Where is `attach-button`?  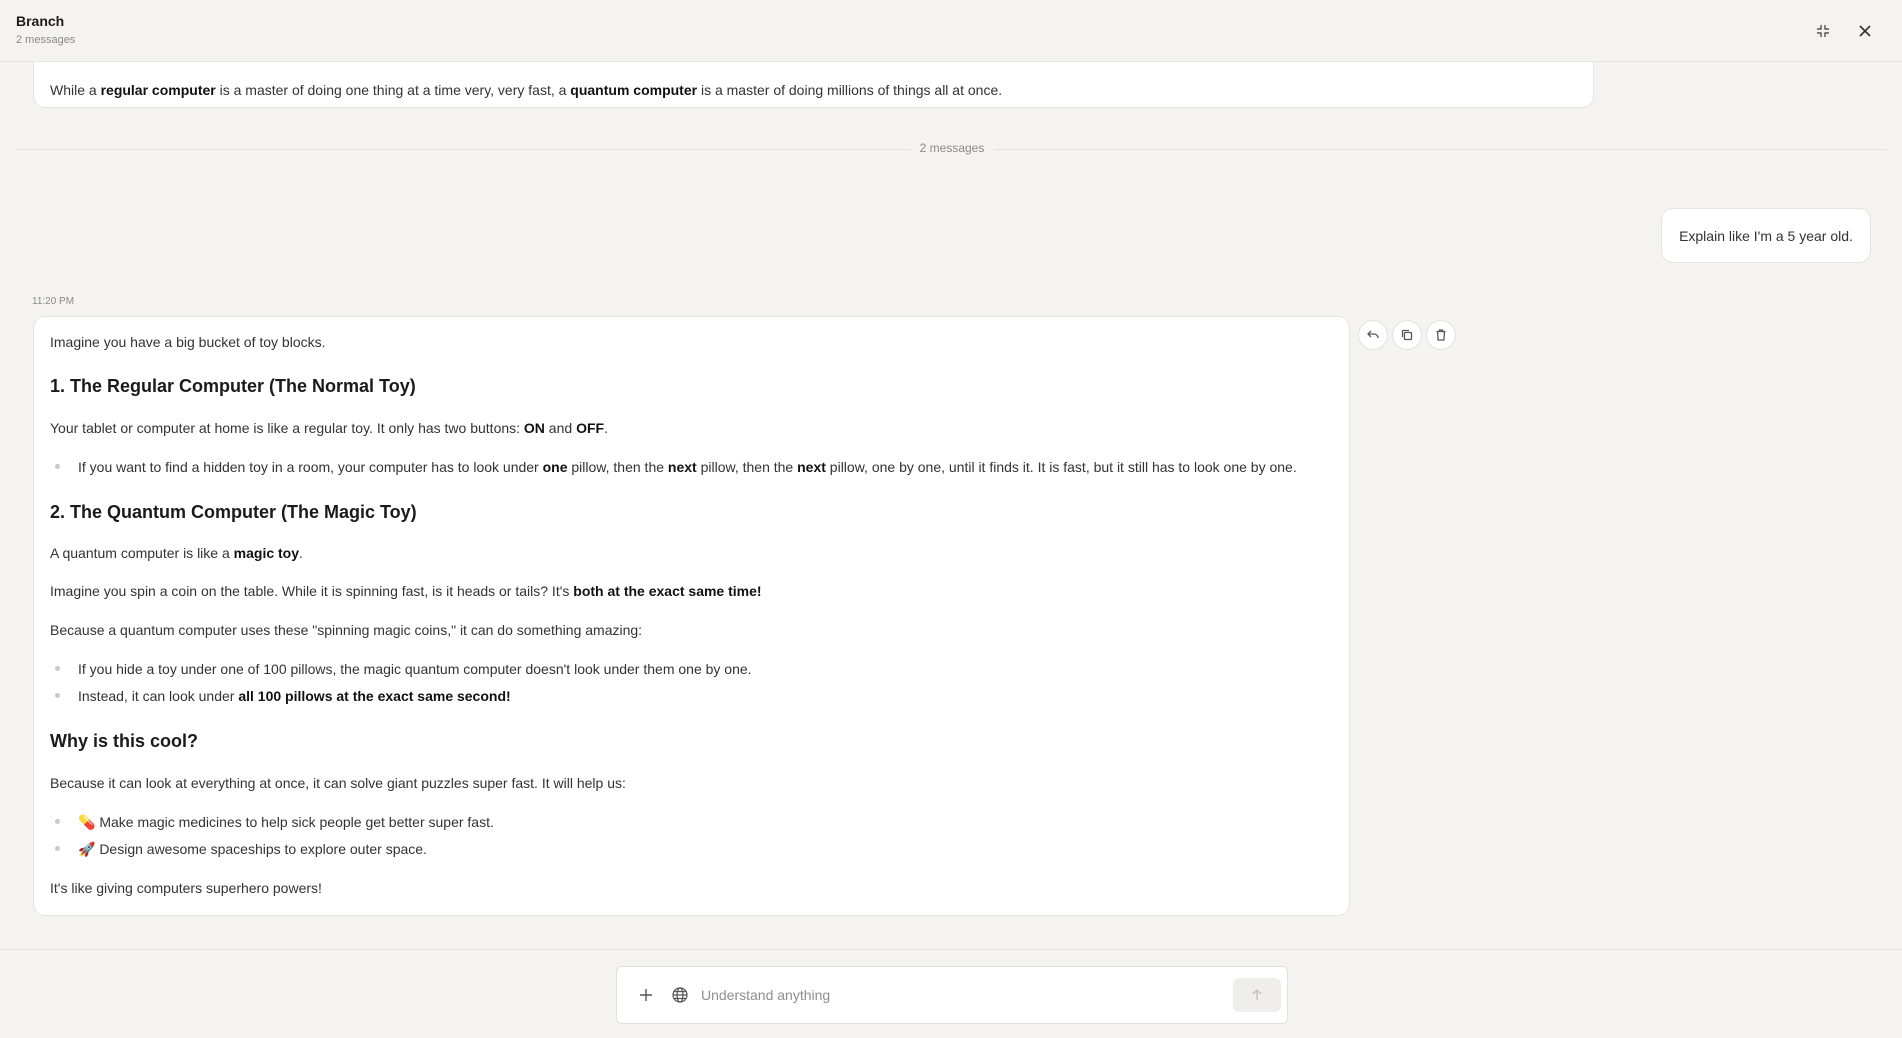 attach-button is located at coordinates (646, 995).